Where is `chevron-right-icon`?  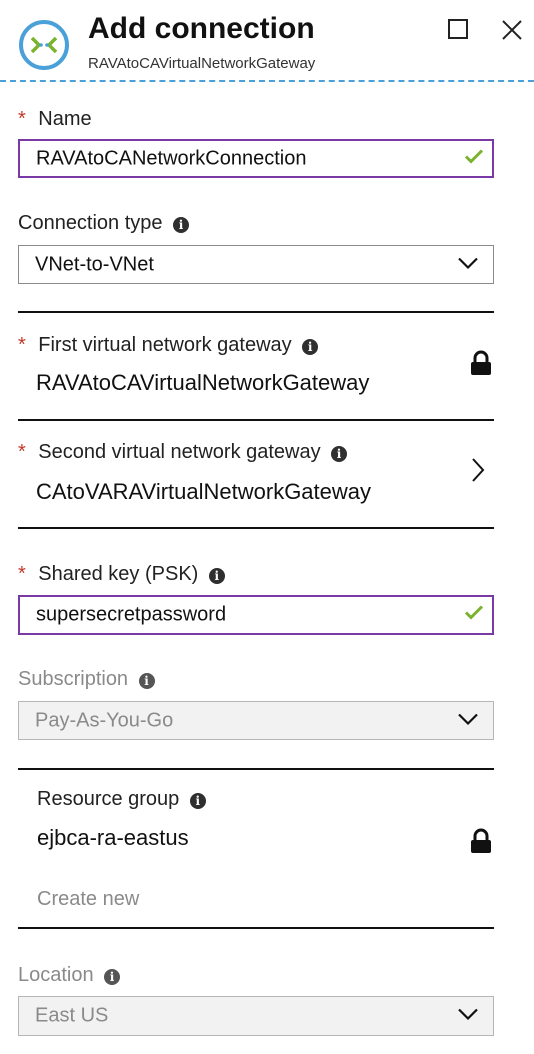 chevron-right-icon is located at coordinates (478, 472).